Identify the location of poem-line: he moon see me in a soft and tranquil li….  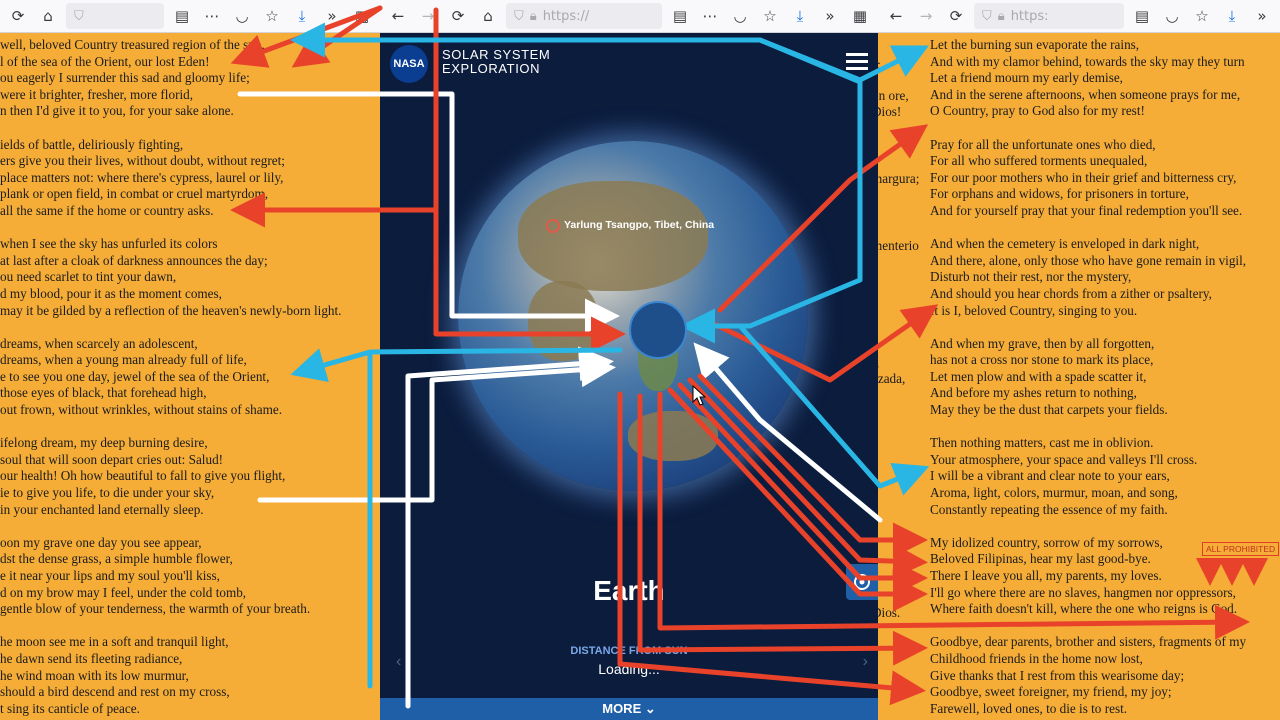
(114, 642).